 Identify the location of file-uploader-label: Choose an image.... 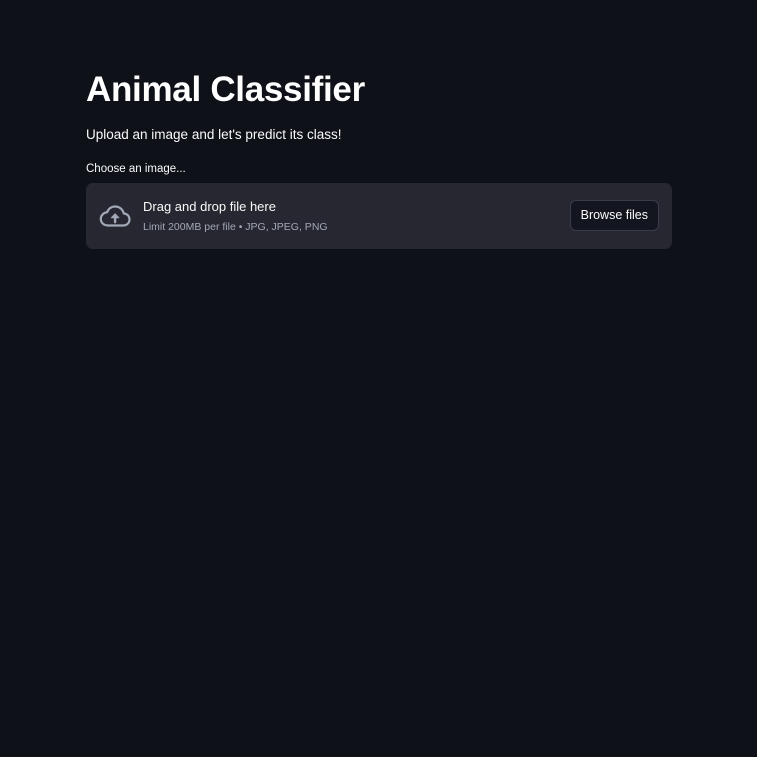
(136, 169).